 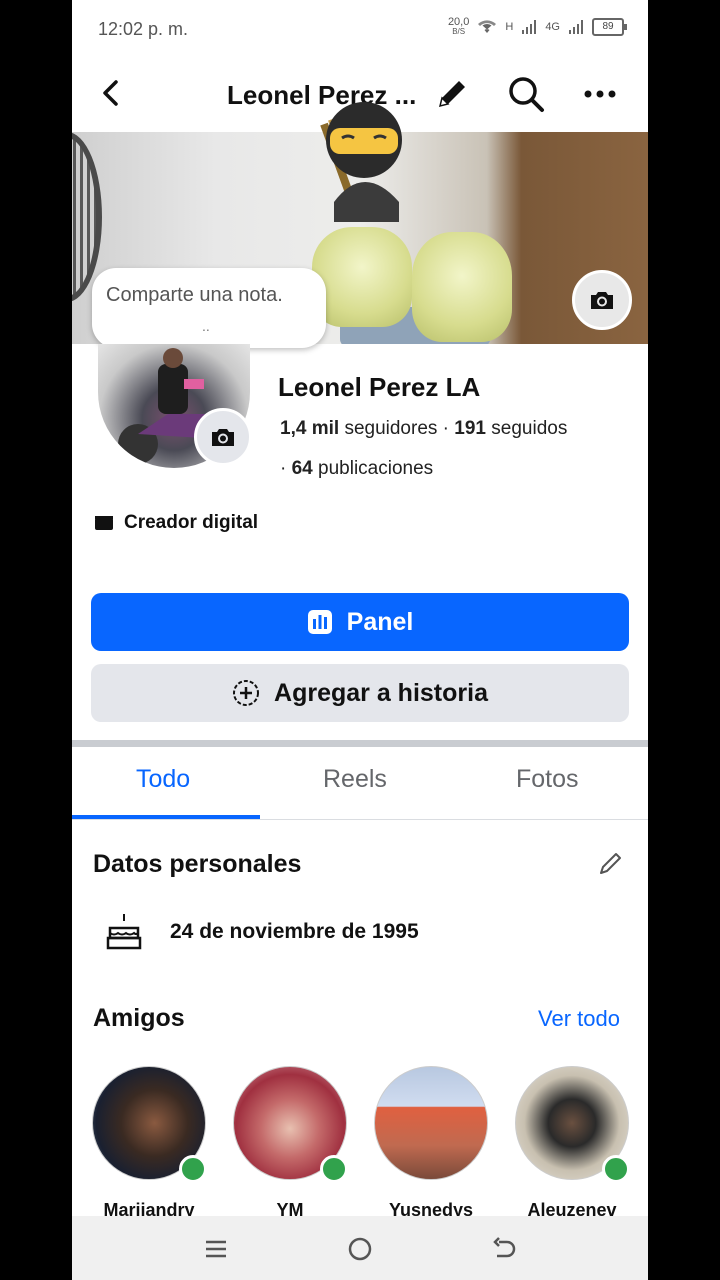 What do you see at coordinates (319, 622) in the screenshot?
I see `bar-chart-icon` at bounding box center [319, 622].